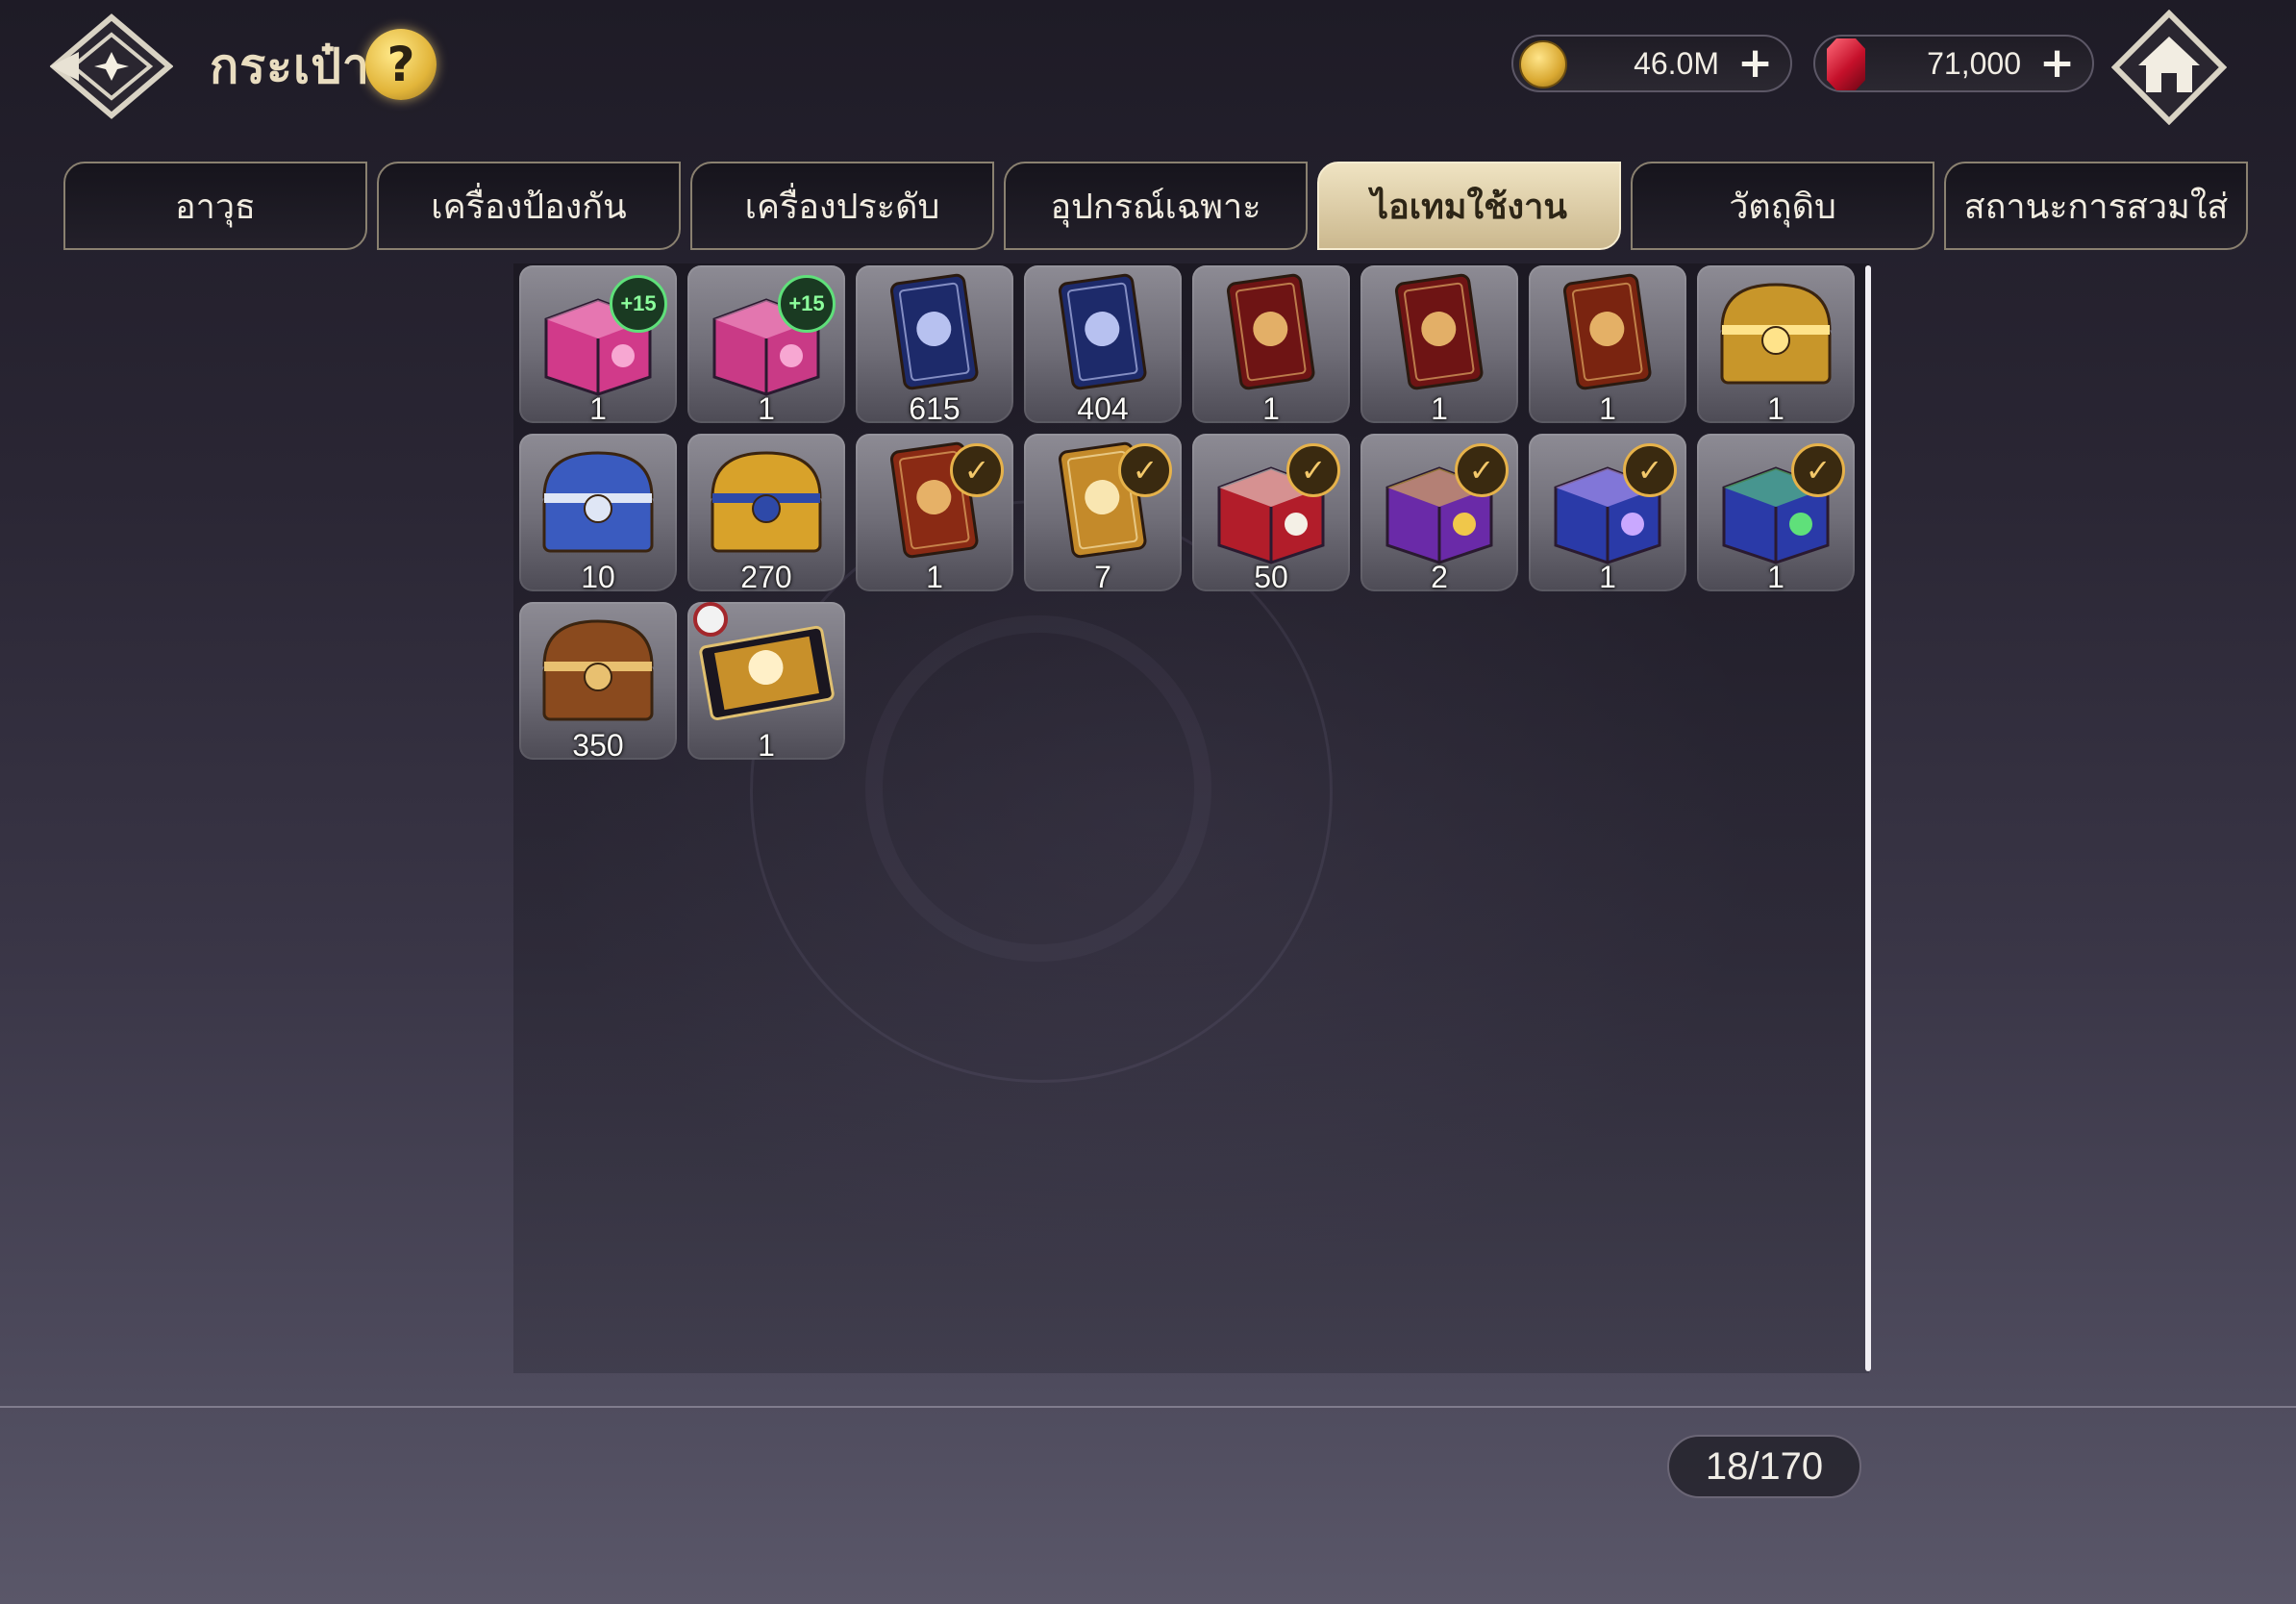  Describe the element at coordinates (1038, 788) in the screenshot. I see `background-emblem-ring` at that location.